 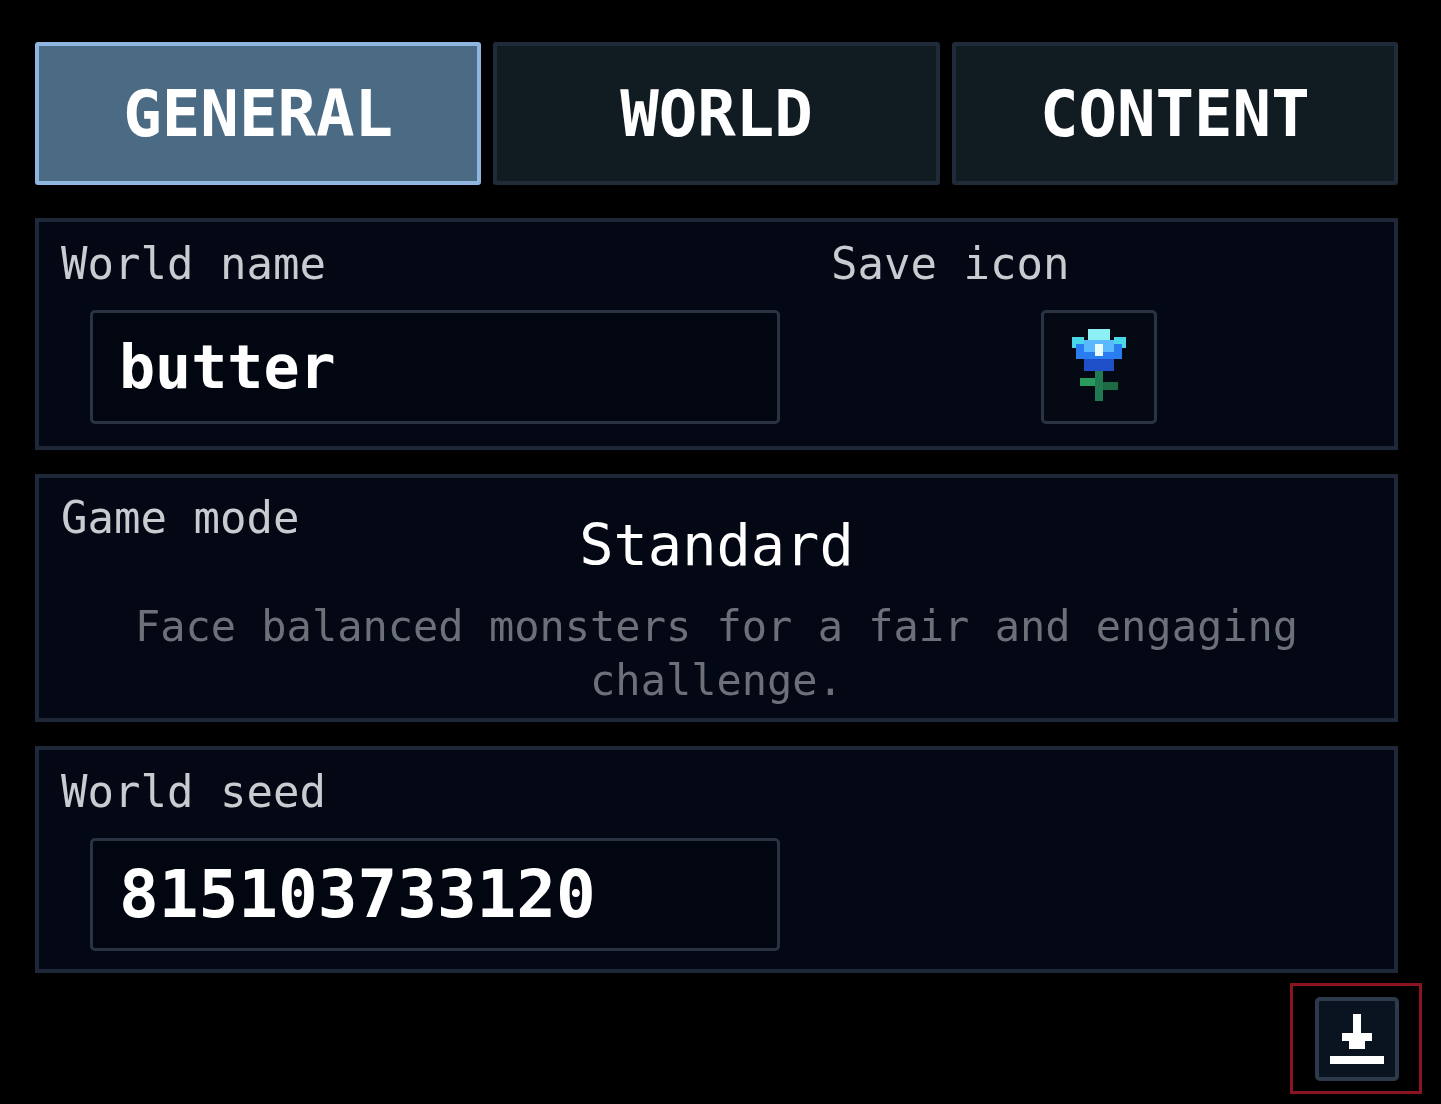 I want to click on input-field: butter, so click(x=435, y=367).